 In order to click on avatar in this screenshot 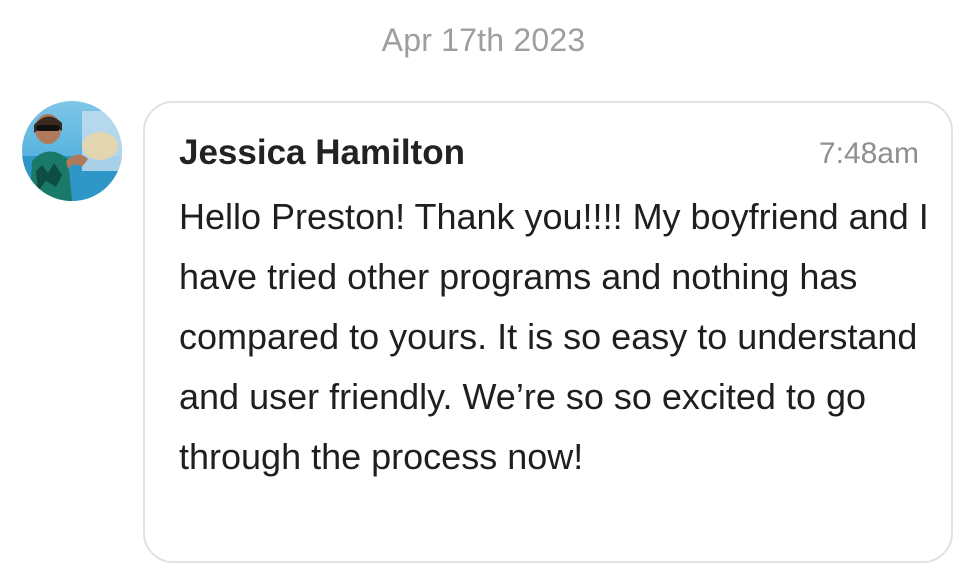, I will do `click(72, 151)`.